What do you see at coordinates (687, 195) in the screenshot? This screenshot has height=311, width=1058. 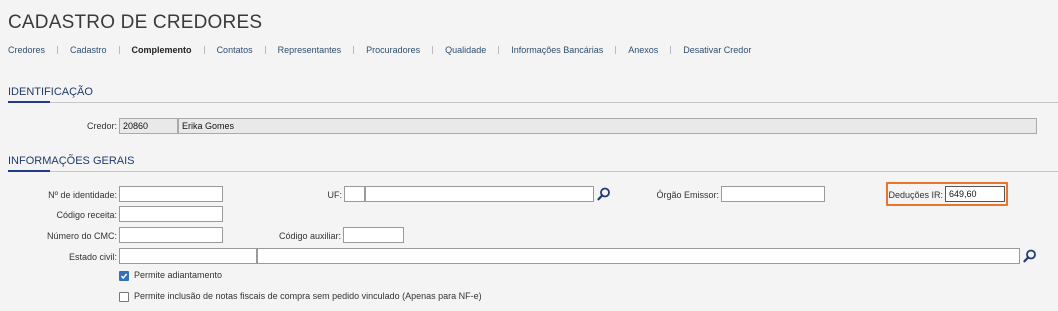 I see `orgao-emissor-label: Órgão Emissor:` at bounding box center [687, 195].